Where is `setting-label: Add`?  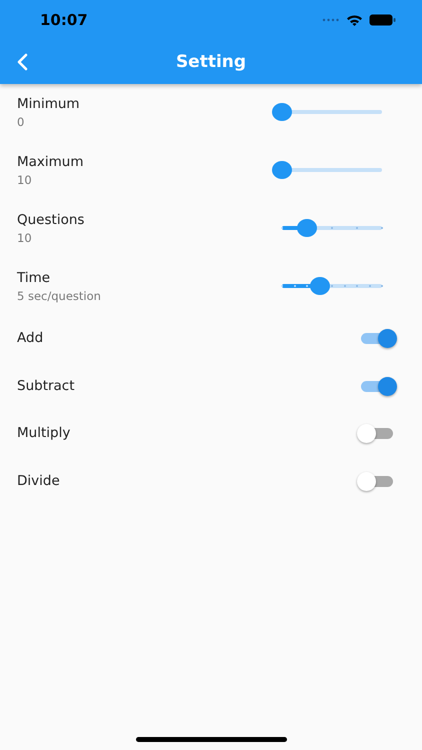 setting-label: Add is located at coordinates (30, 338).